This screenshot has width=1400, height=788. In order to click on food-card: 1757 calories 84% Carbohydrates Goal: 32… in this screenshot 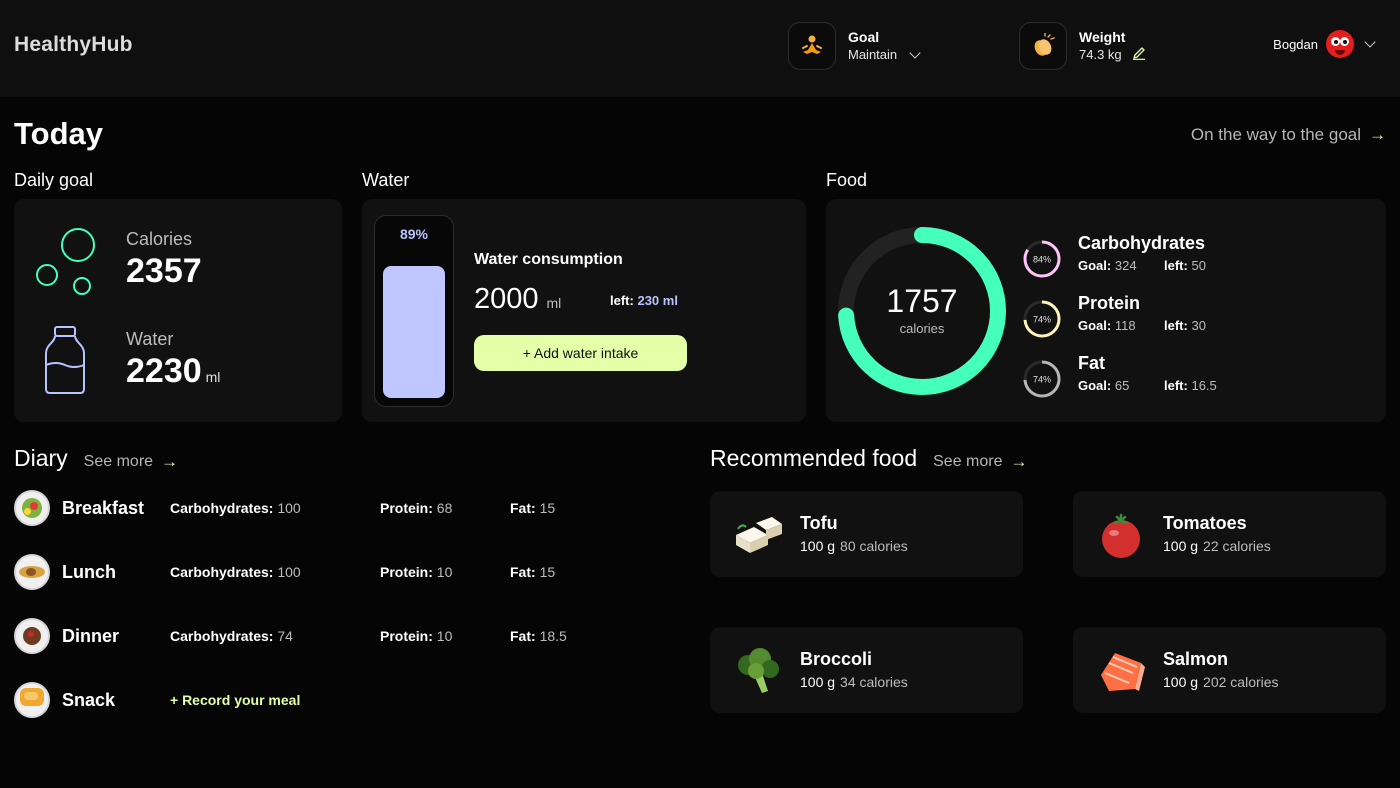, I will do `click(1106, 310)`.